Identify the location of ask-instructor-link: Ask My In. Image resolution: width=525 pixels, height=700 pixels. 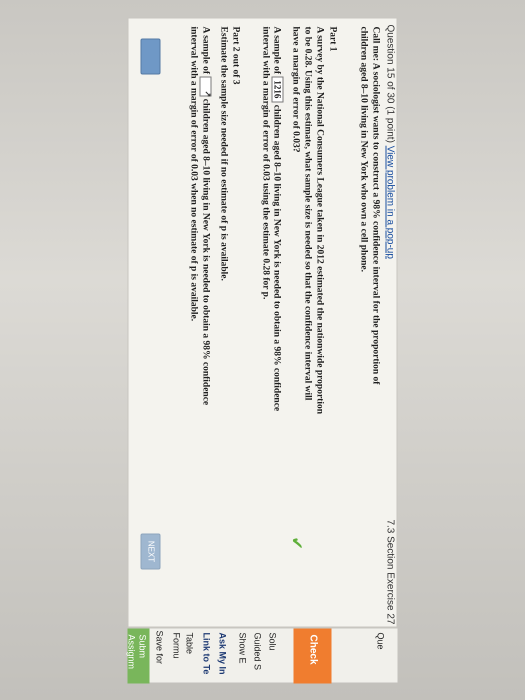
(223, 656).